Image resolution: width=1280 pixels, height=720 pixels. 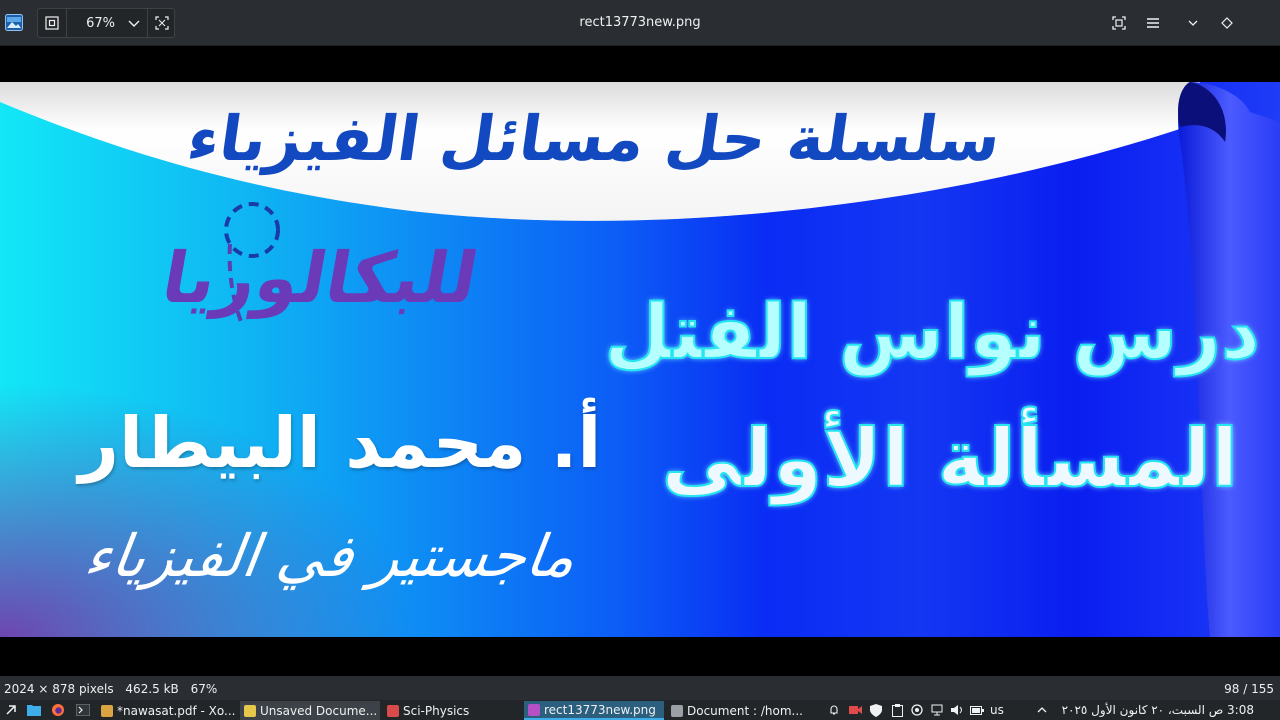 I want to click on keep-above-icon, so click(x=1227, y=23).